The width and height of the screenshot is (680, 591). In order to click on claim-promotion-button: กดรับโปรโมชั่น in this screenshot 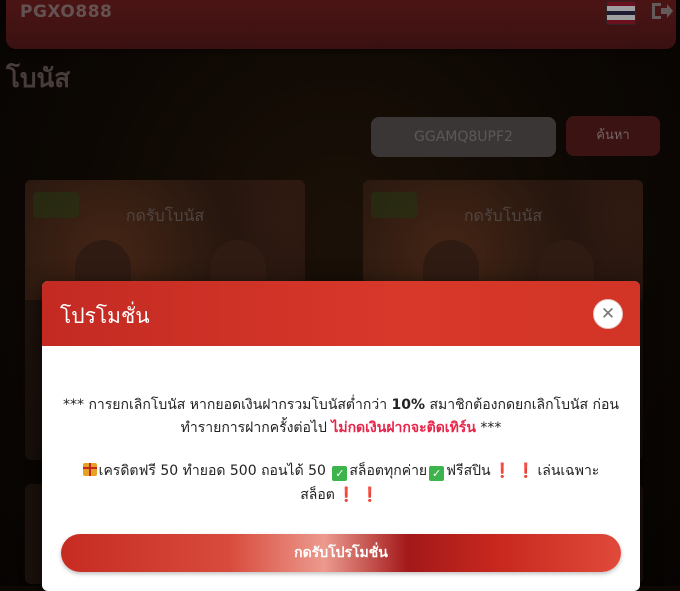, I will do `click(341, 553)`.